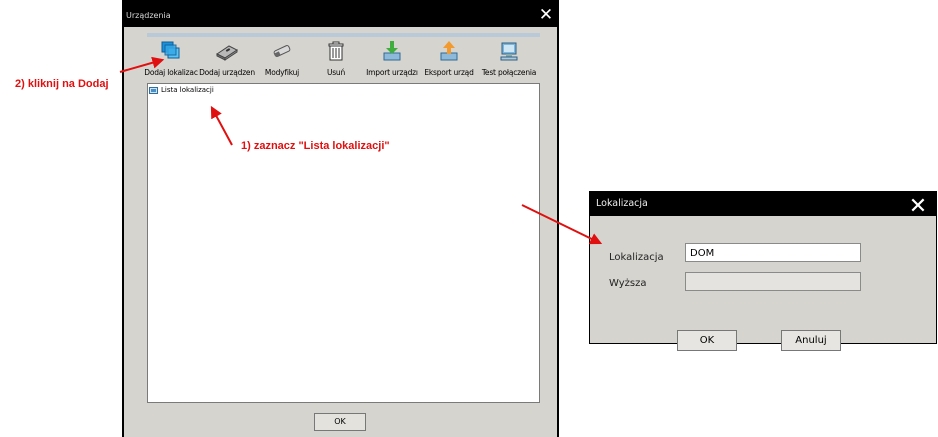 This screenshot has height=437, width=938. I want to click on location-dialog-title: Lokalizacja, so click(622, 203).